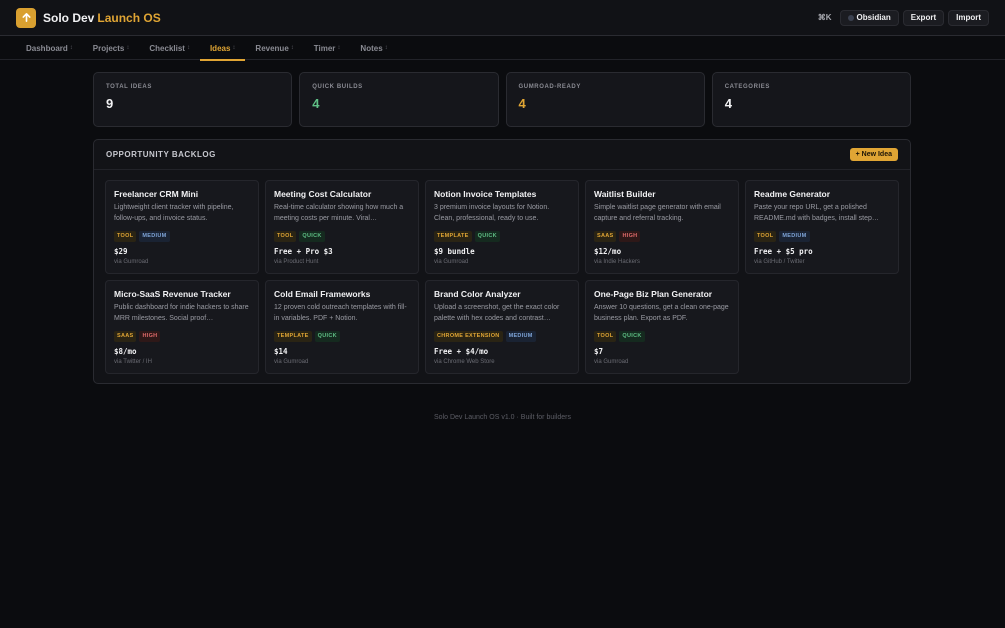  What do you see at coordinates (477, 294) in the screenshot?
I see `idea-title: Brand Color Analyzer` at bounding box center [477, 294].